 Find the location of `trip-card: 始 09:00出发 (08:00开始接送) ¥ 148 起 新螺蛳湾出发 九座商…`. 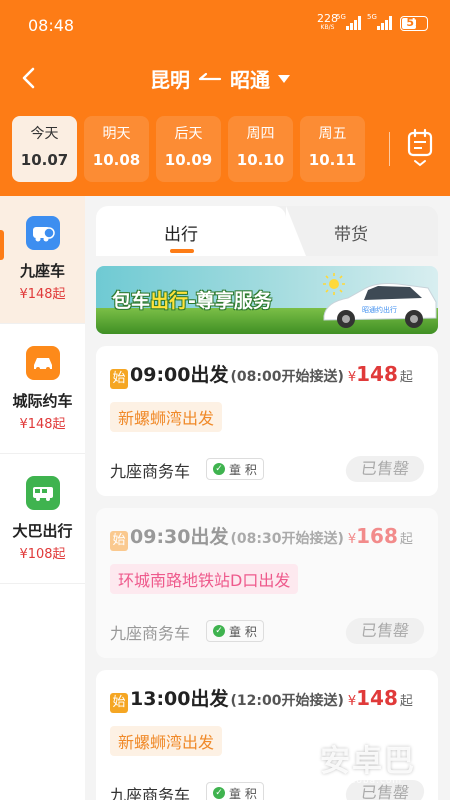

trip-card: 始 09:00出发 (08:00开始接送) ¥ 148 起 新螺蛳湾出发 九座商… is located at coordinates (267, 421).